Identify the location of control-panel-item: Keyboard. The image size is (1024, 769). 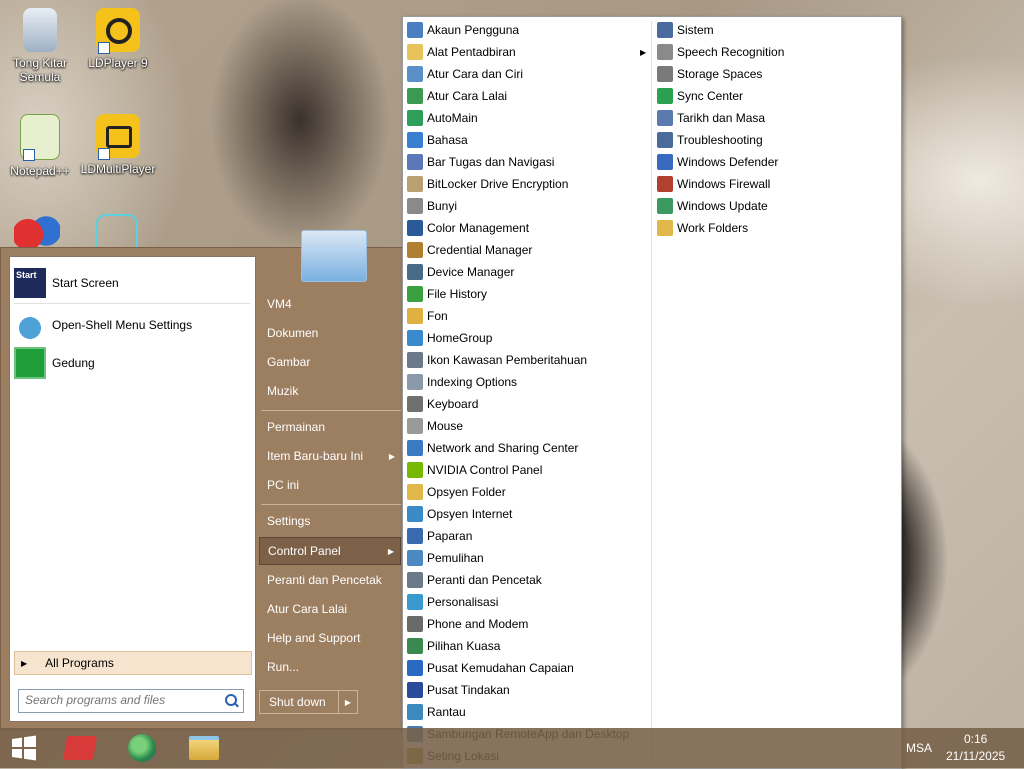
(442, 404).